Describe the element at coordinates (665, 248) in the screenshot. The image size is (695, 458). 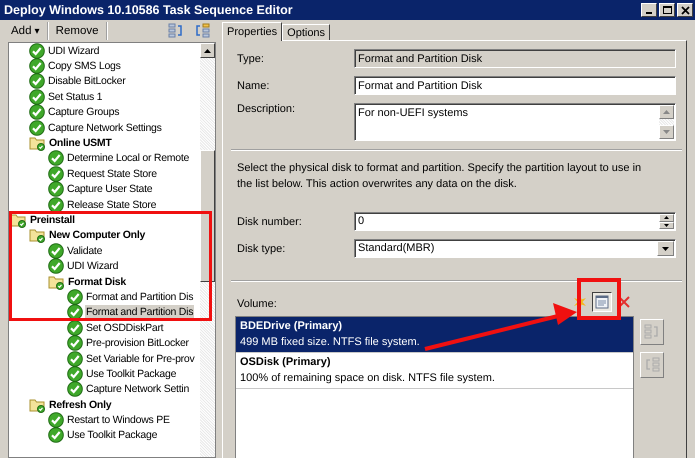
I see `dropdown-arrow-icon` at that location.